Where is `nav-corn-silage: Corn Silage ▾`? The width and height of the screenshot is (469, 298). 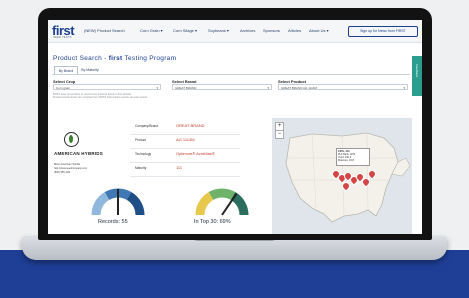
nav-corn-silage: Corn Silage ▾ is located at coordinates (185, 30).